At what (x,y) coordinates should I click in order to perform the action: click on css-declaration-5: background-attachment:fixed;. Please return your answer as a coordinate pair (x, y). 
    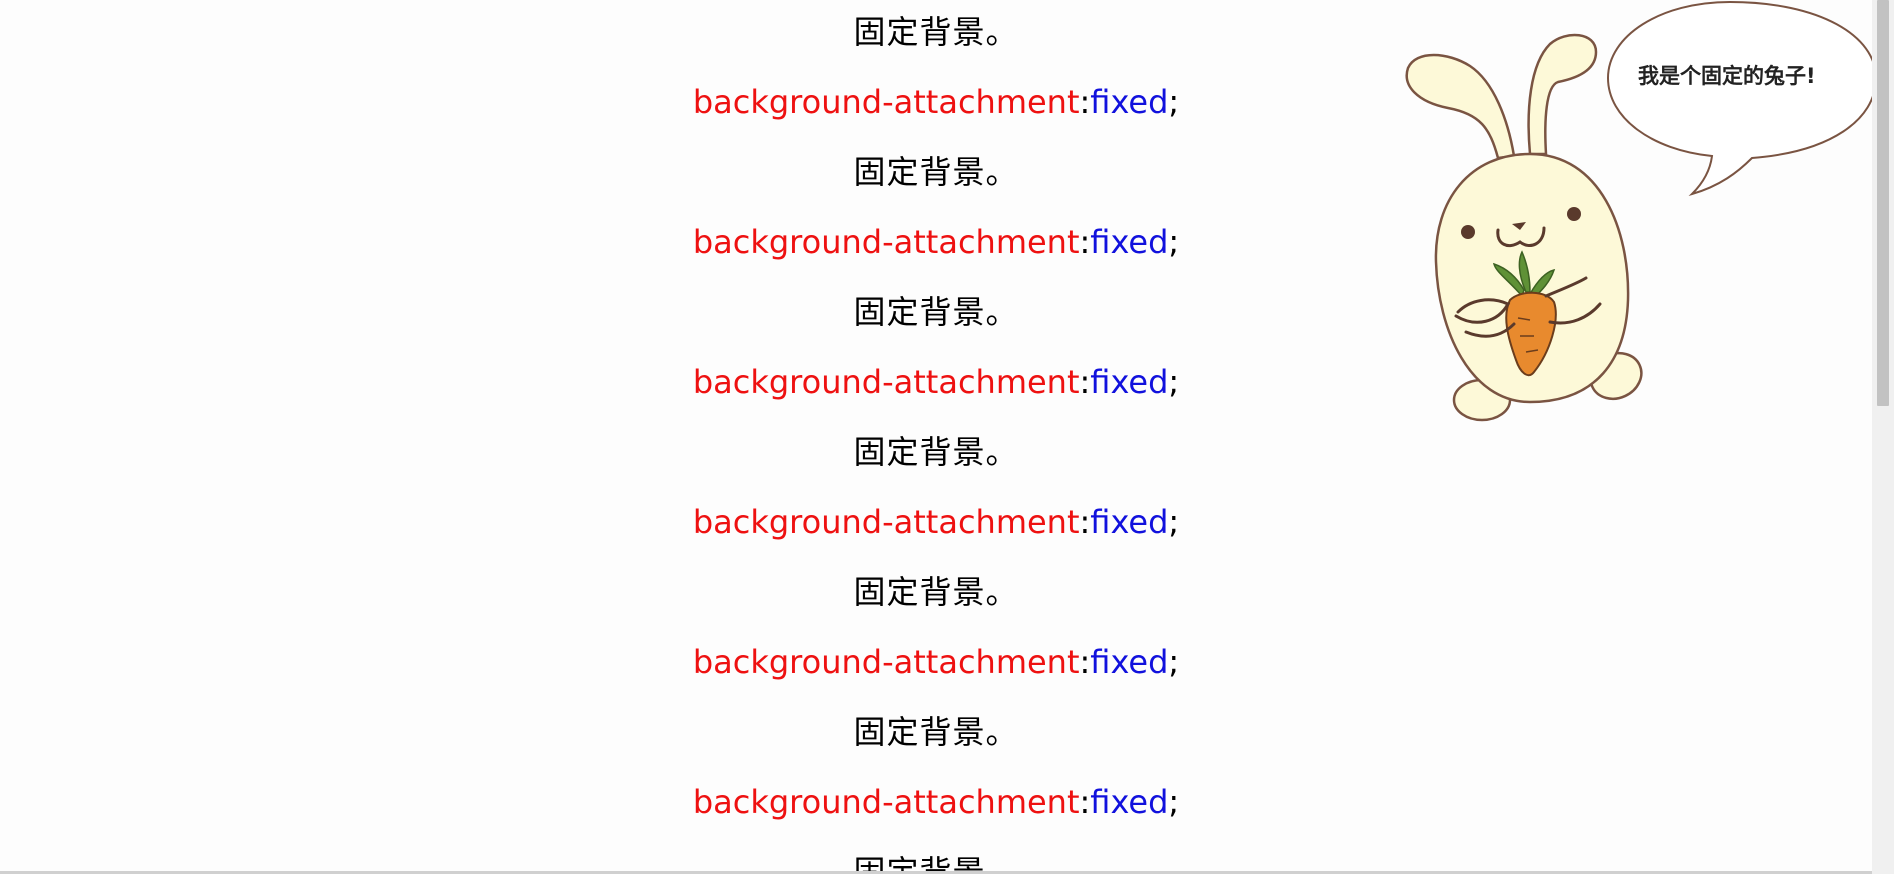
    Looking at the image, I should click on (936, 662).